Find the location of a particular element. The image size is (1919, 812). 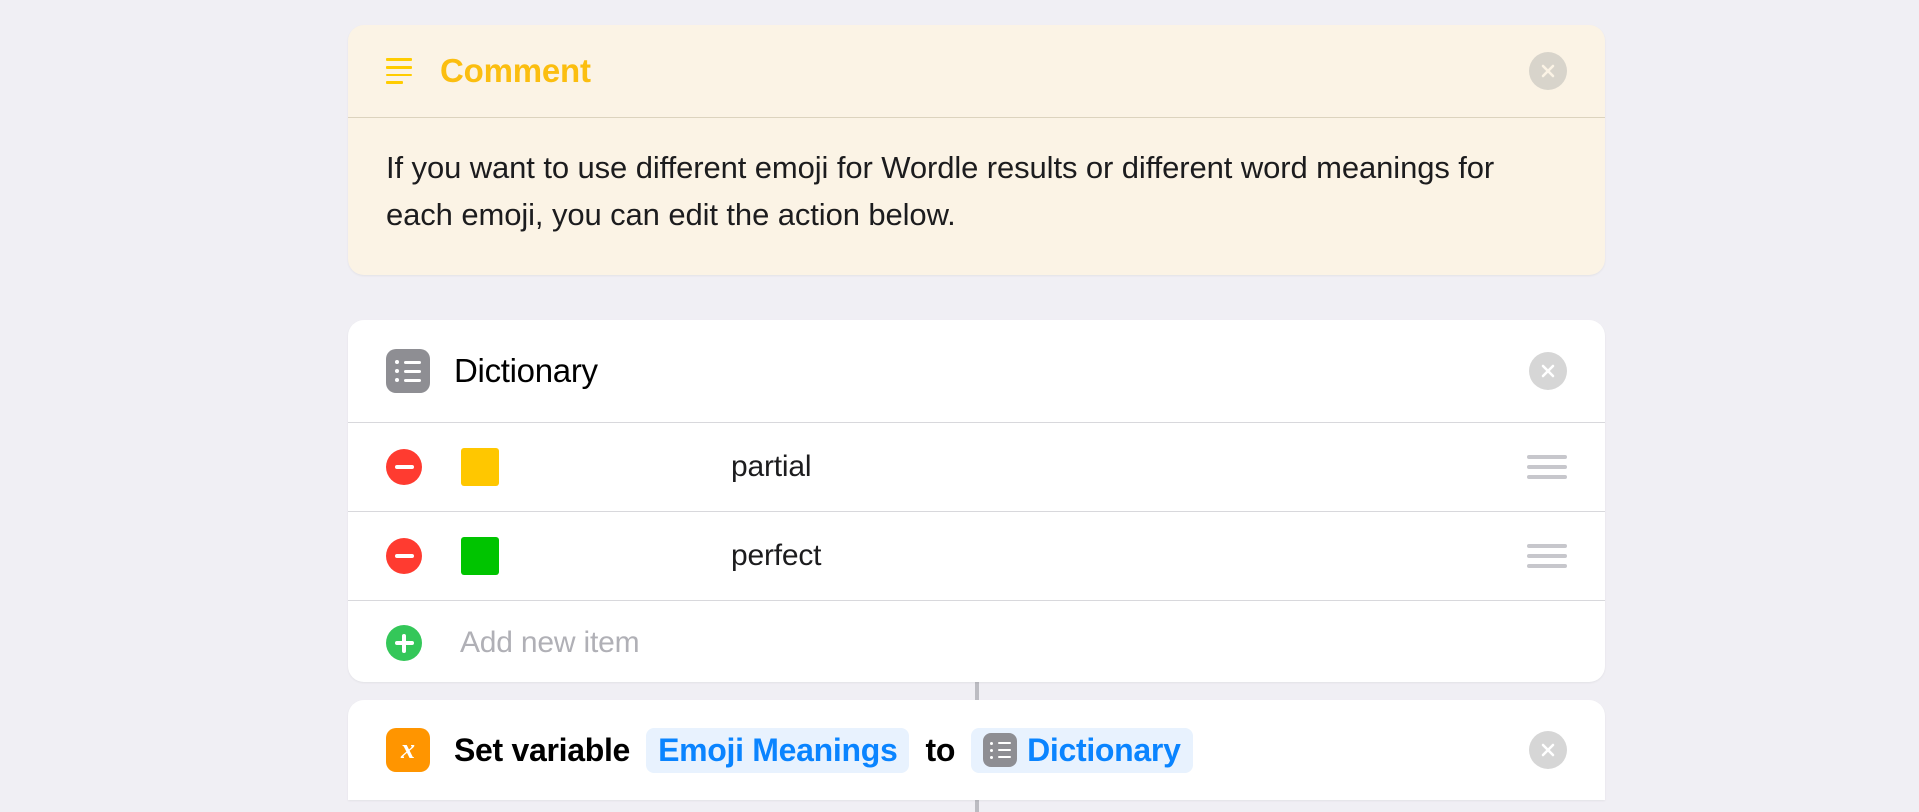

dictionary-add-row: Add new item is located at coordinates (976, 641).